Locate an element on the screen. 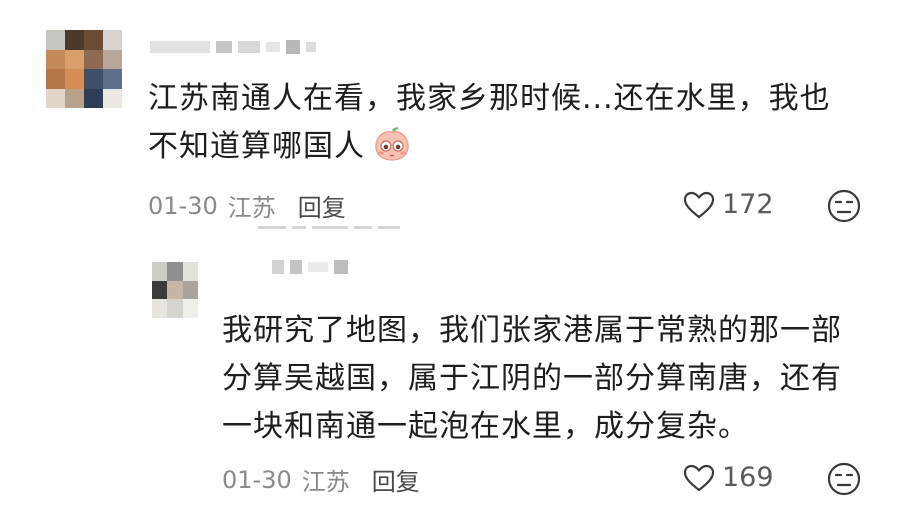 This screenshot has width=900, height=517. reply-react-button is located at coordinates (844, 479).